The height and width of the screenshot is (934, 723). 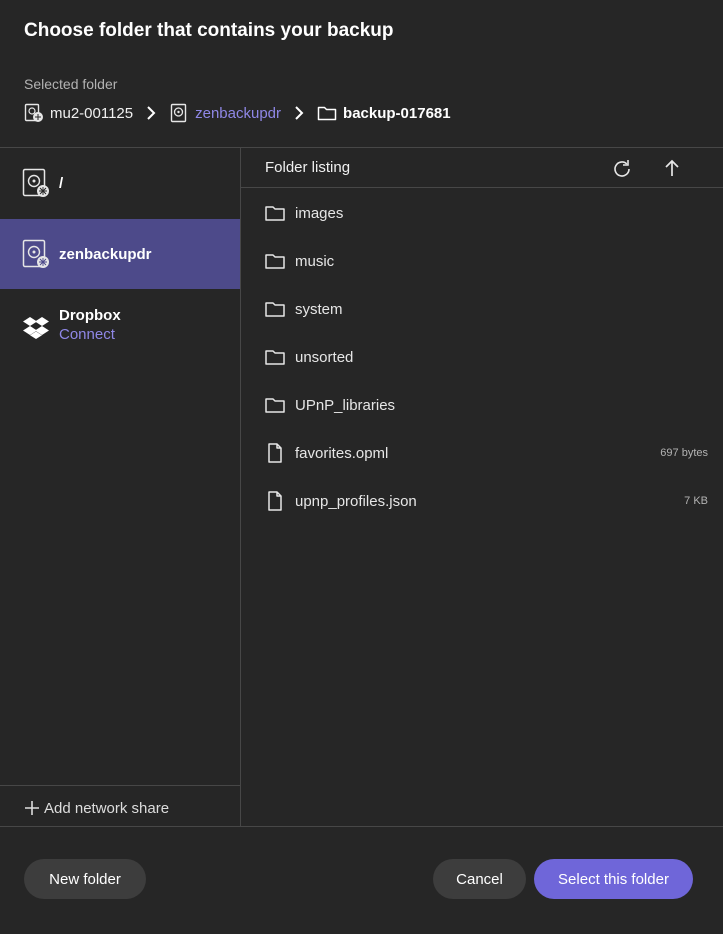 I want to click on list-item: unsorted, so click(x=482, y=357).